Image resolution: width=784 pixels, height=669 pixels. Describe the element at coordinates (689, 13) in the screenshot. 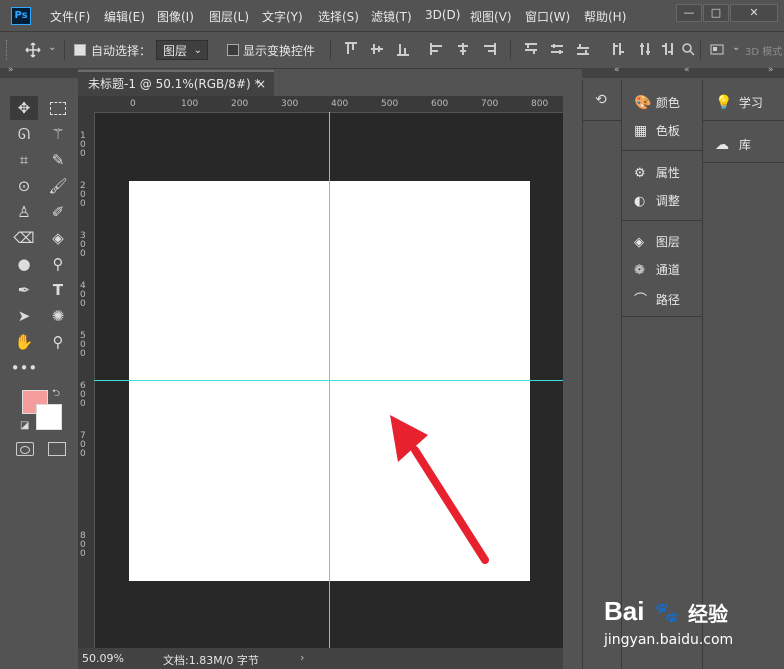

I see `minimize-button: —` at that location.